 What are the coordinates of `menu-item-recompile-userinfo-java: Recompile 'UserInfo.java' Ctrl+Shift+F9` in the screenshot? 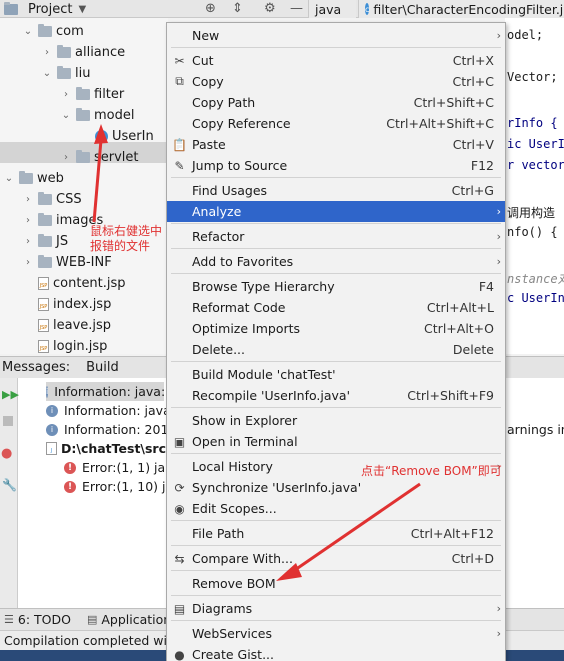 It's located at (336, 395).